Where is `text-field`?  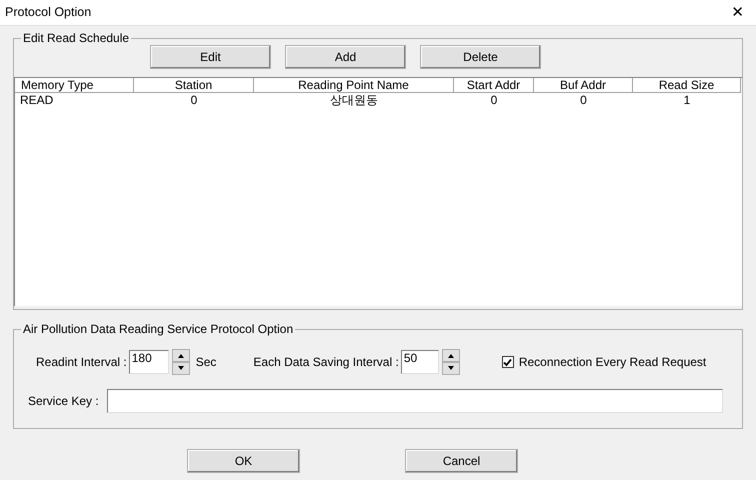 text-field is located at coordinates (414, 401).